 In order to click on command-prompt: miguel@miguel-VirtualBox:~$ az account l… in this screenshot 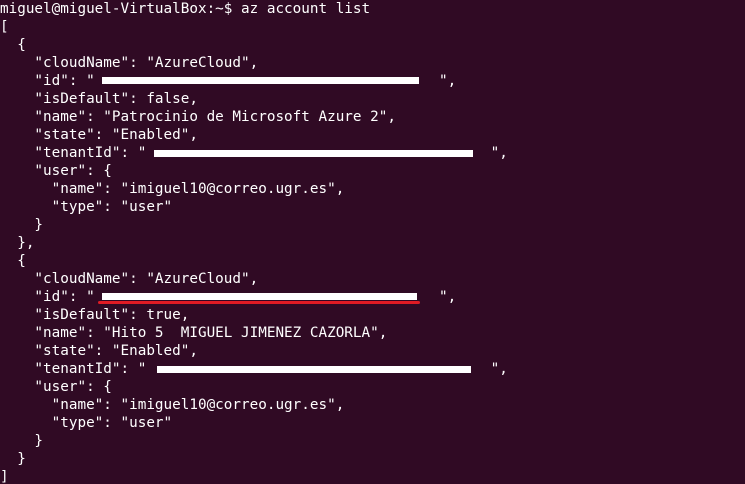, I will do `click(185, 9)`.